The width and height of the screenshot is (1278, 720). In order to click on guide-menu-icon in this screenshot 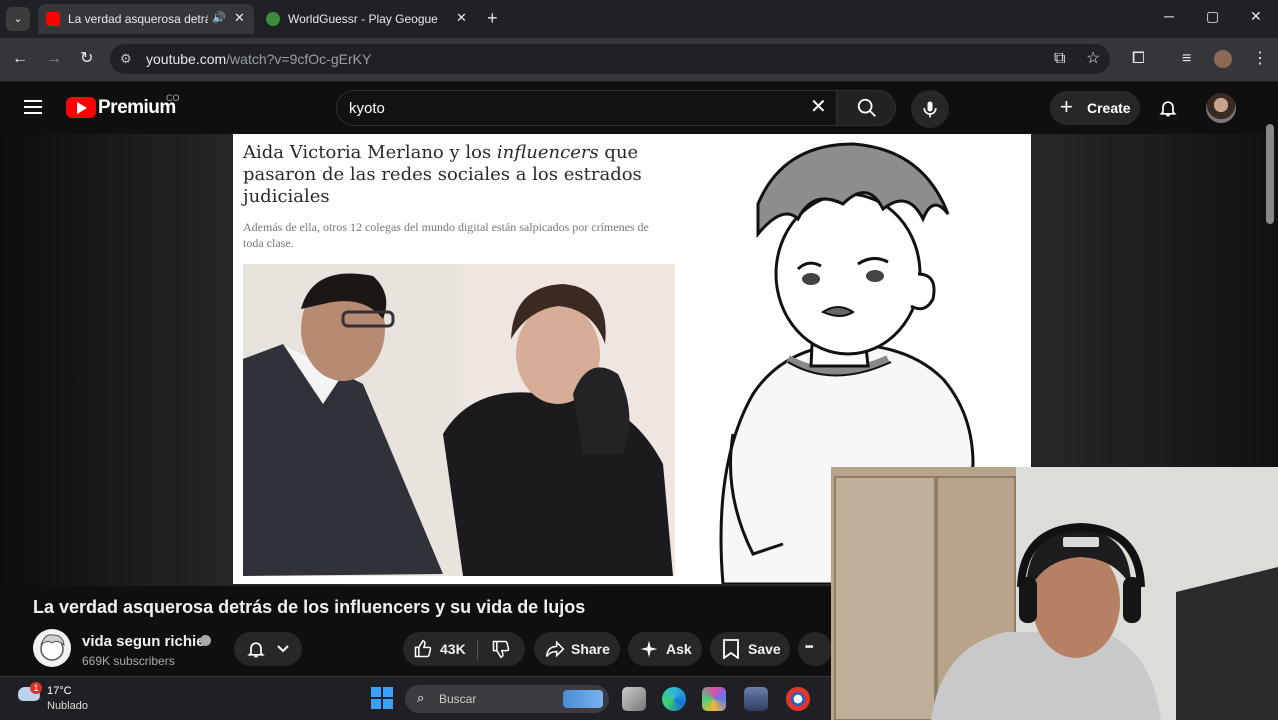, I will do `click(33, 107)`.